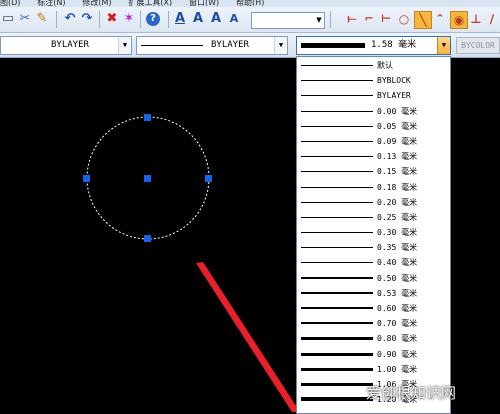 Image resolution: width=500 pixels, height=414 pixels. I want to click on redo-icon: ↷, so click(87, 19).